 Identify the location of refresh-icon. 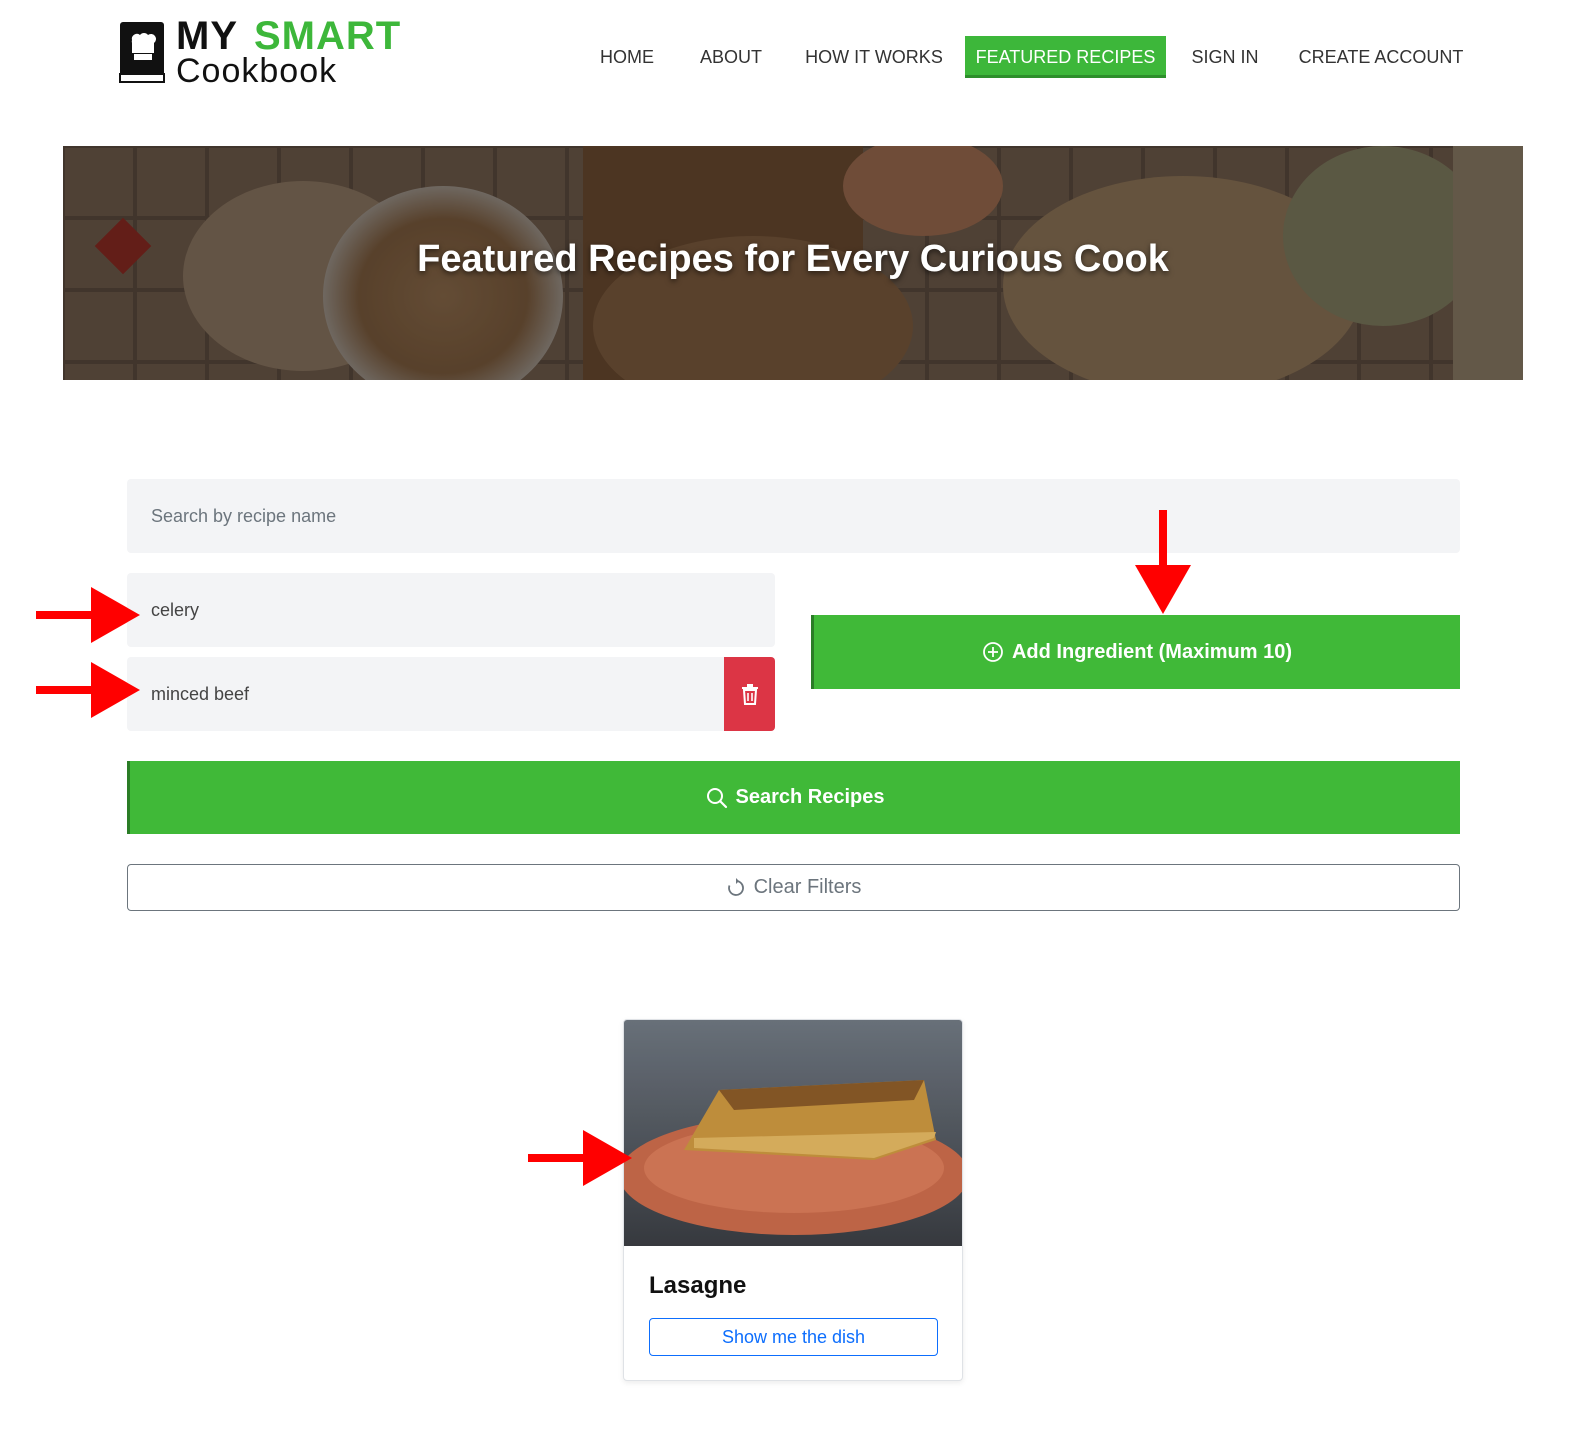
(735, 886).